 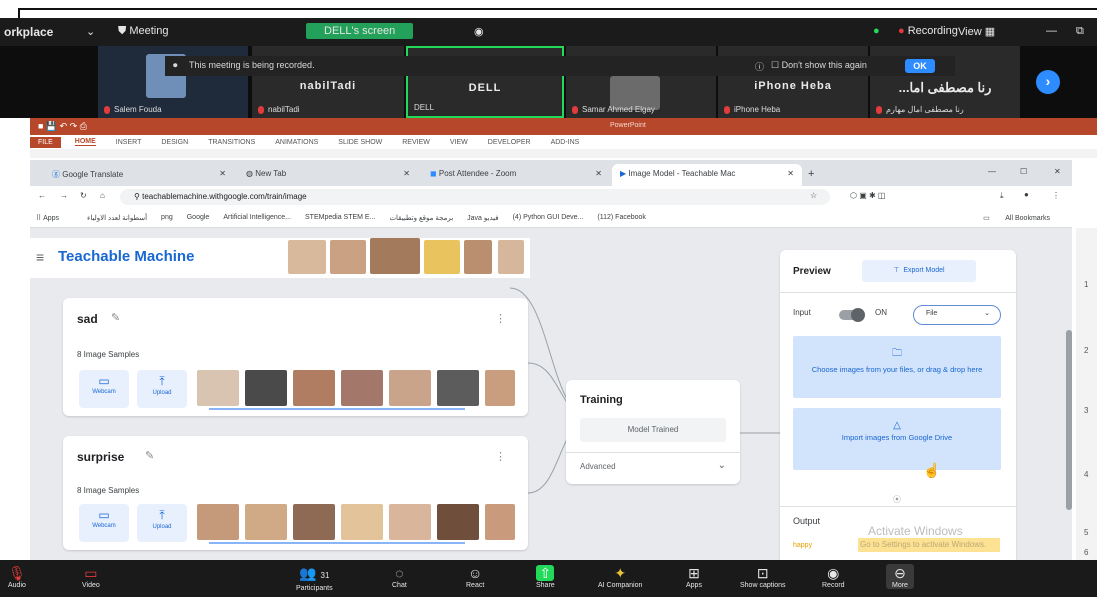 What do you see at coordinates (707, 175) in the screenshot?
I see `browser-tab-active: ▶ Image Model - Teachable Mac ✕` at bounding box center [707, 175].